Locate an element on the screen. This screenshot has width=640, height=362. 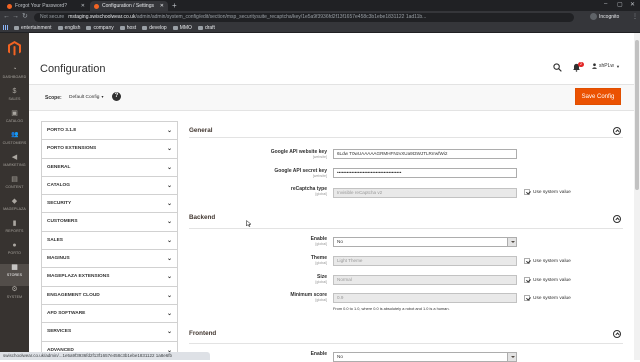
sidebar-item-label: REPORTS is located at coordinates (14, 231).